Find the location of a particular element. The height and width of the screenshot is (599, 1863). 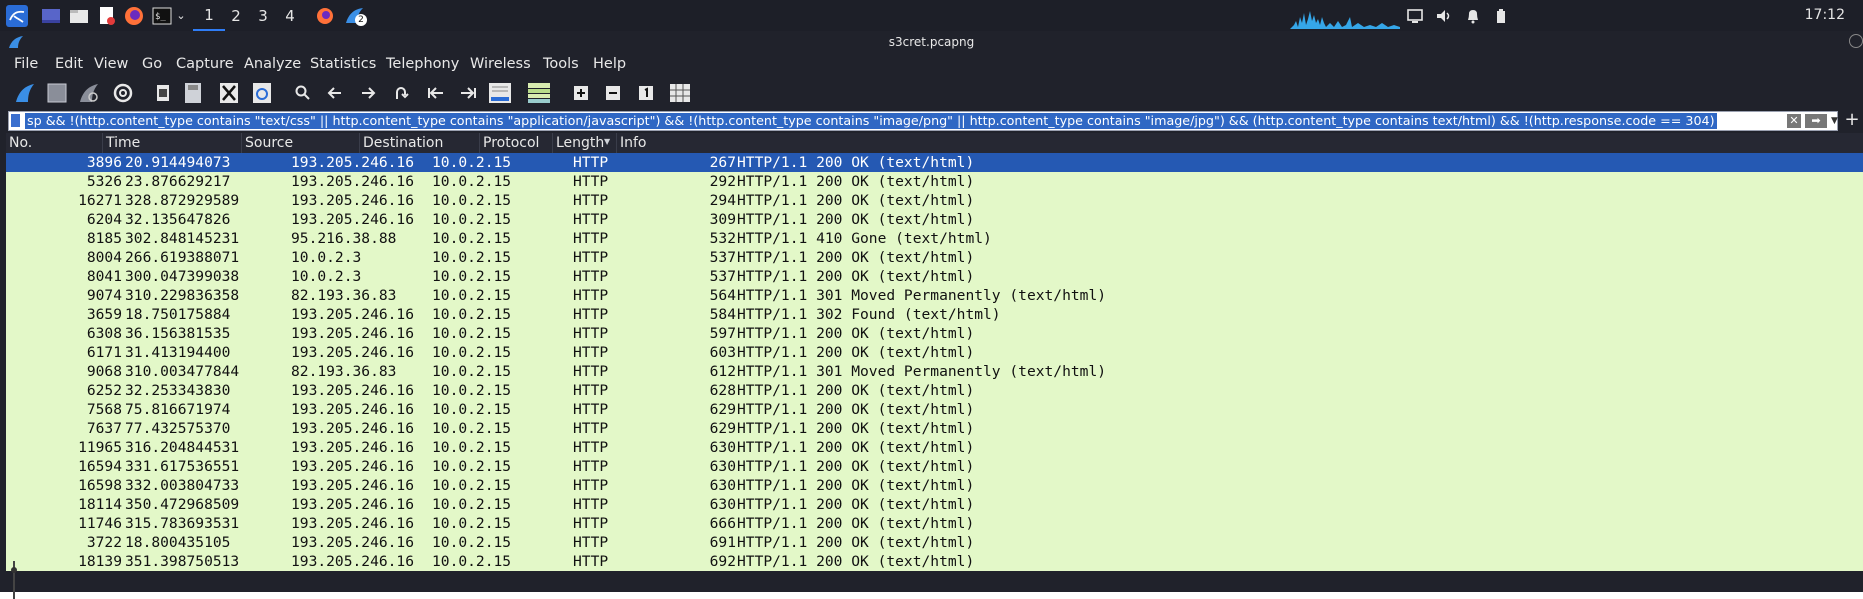

volume-icon is located at coordinates (1444, 15).